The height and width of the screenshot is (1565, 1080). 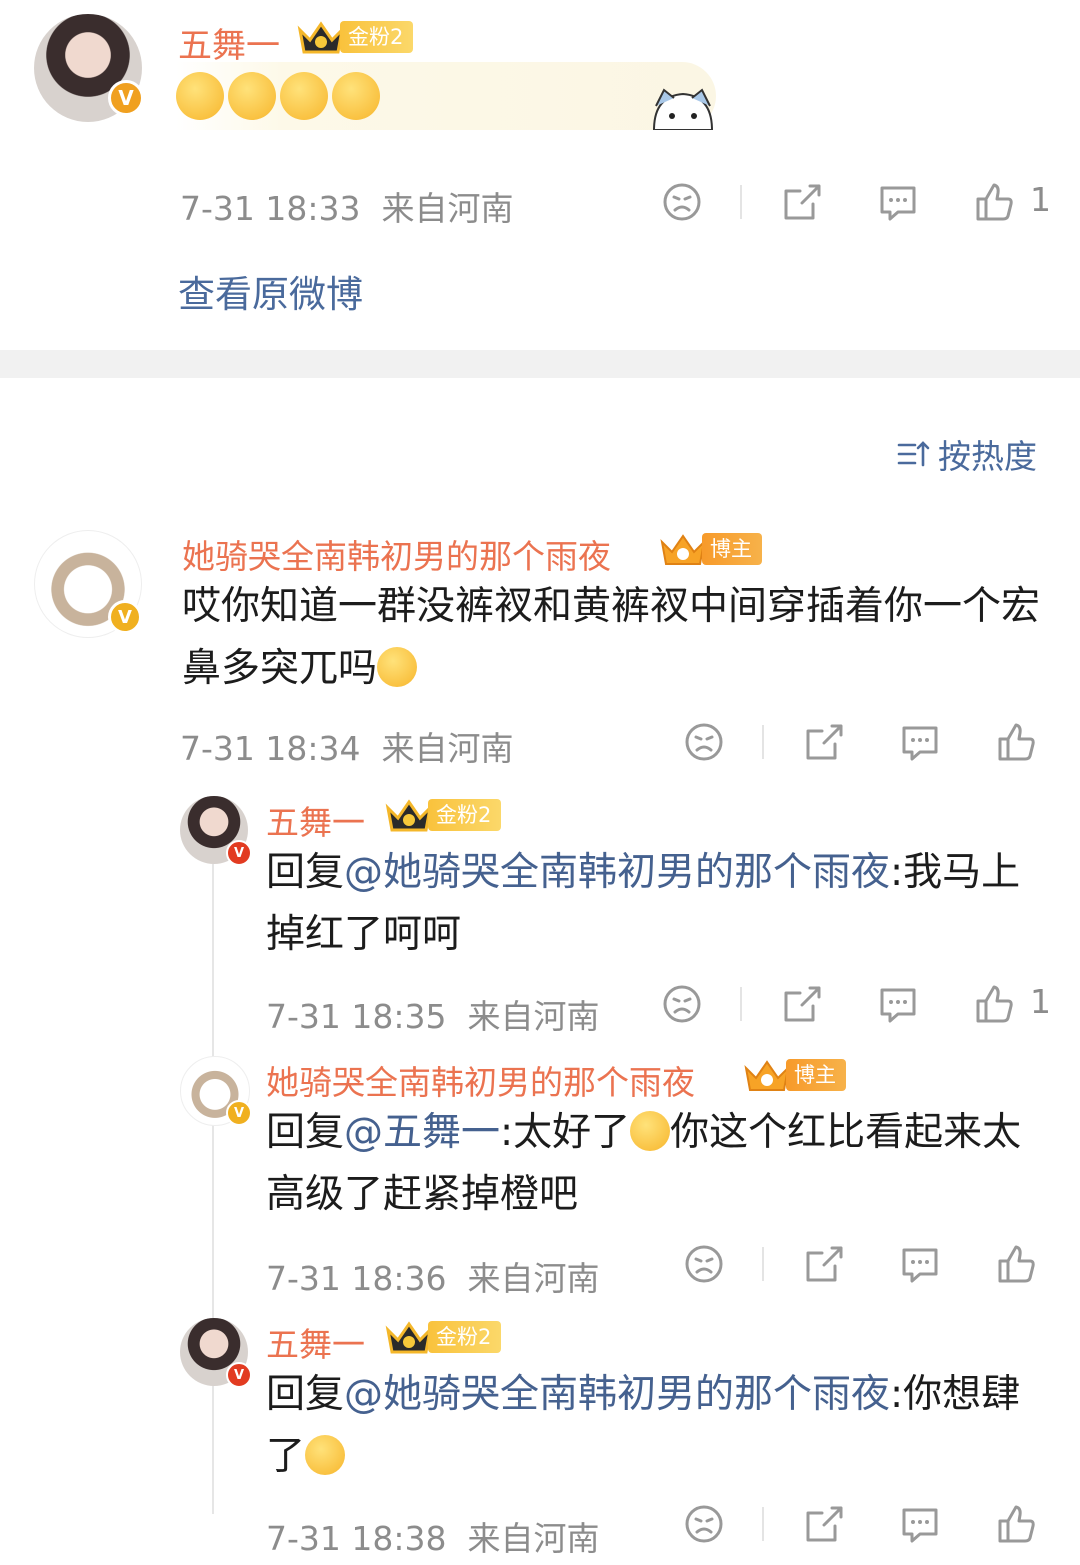 I want to click on post-time: 7-31 18:33 来自河南, so click(x=347, y=208).